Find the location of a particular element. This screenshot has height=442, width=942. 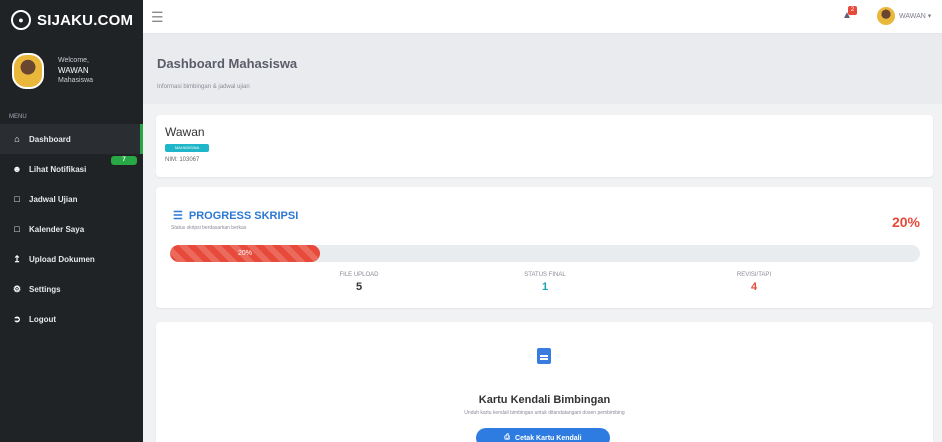

logout-icon: ➲ is located at coordinates (17, 318).